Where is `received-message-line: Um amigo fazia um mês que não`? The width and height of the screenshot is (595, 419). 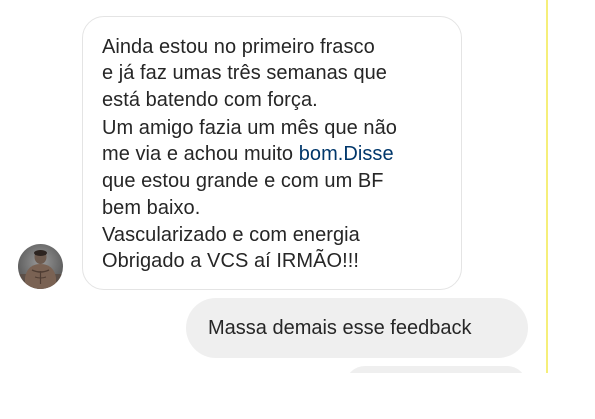
received-message-line: Um amigo fazia um mês que não is located at coordinates (249, 128).